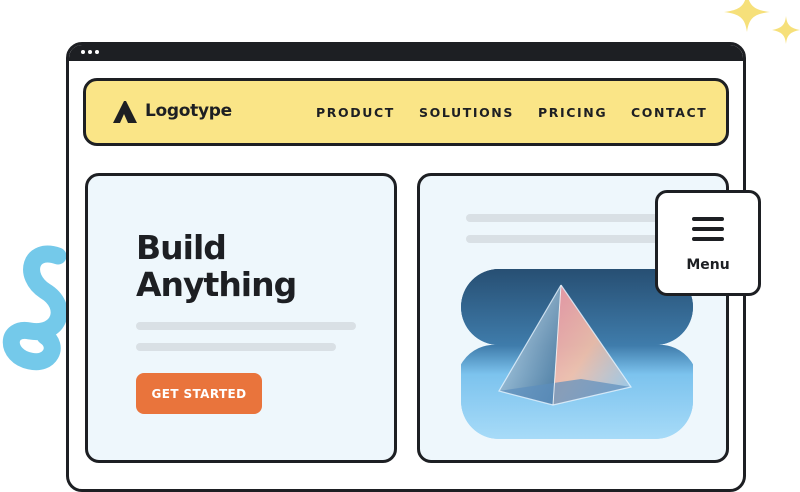 The height and width of the screenshot is (492, 800). Describe the element at coordinates (747, 16) in the screenshot. I see `sparkle-icon` at that location.